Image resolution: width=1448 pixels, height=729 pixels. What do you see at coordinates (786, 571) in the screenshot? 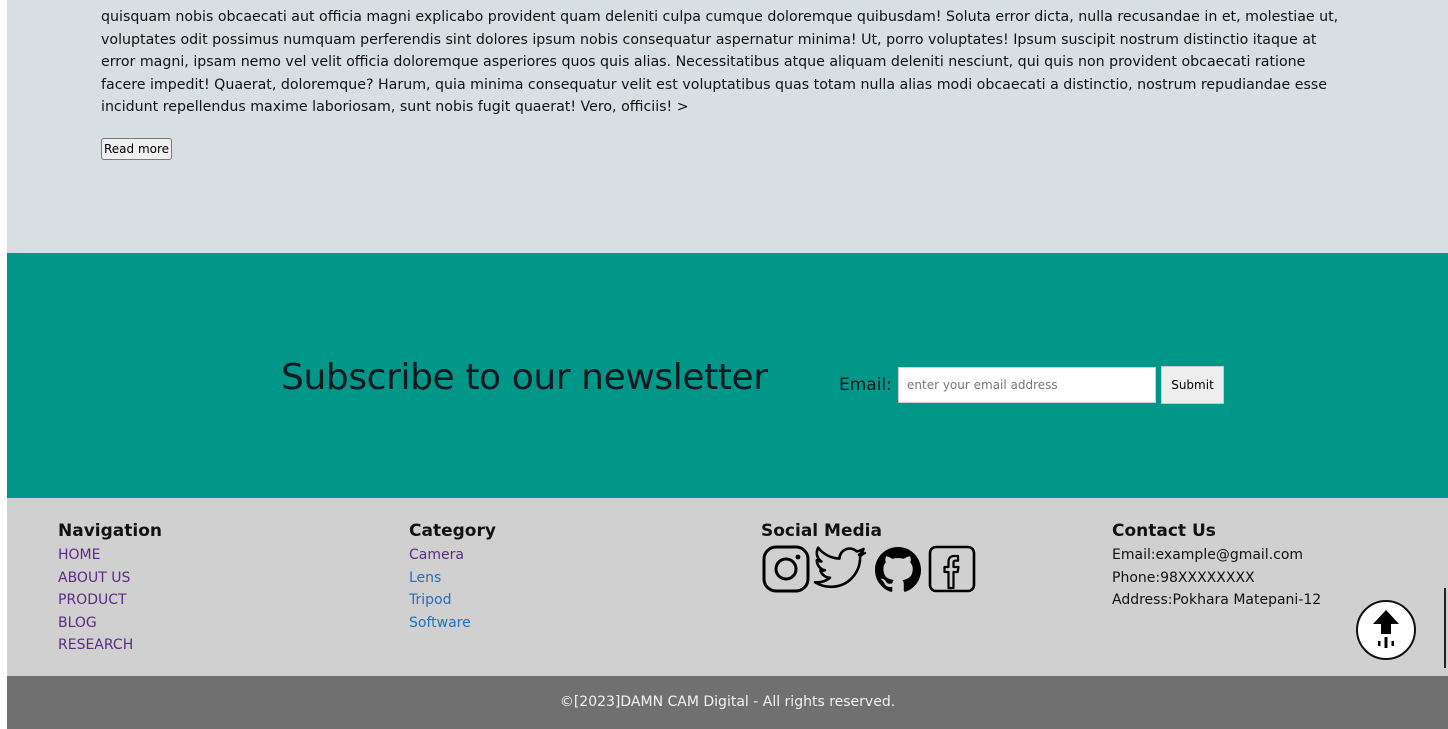
I see `instagram-icon` at bounding box center [786, 571].